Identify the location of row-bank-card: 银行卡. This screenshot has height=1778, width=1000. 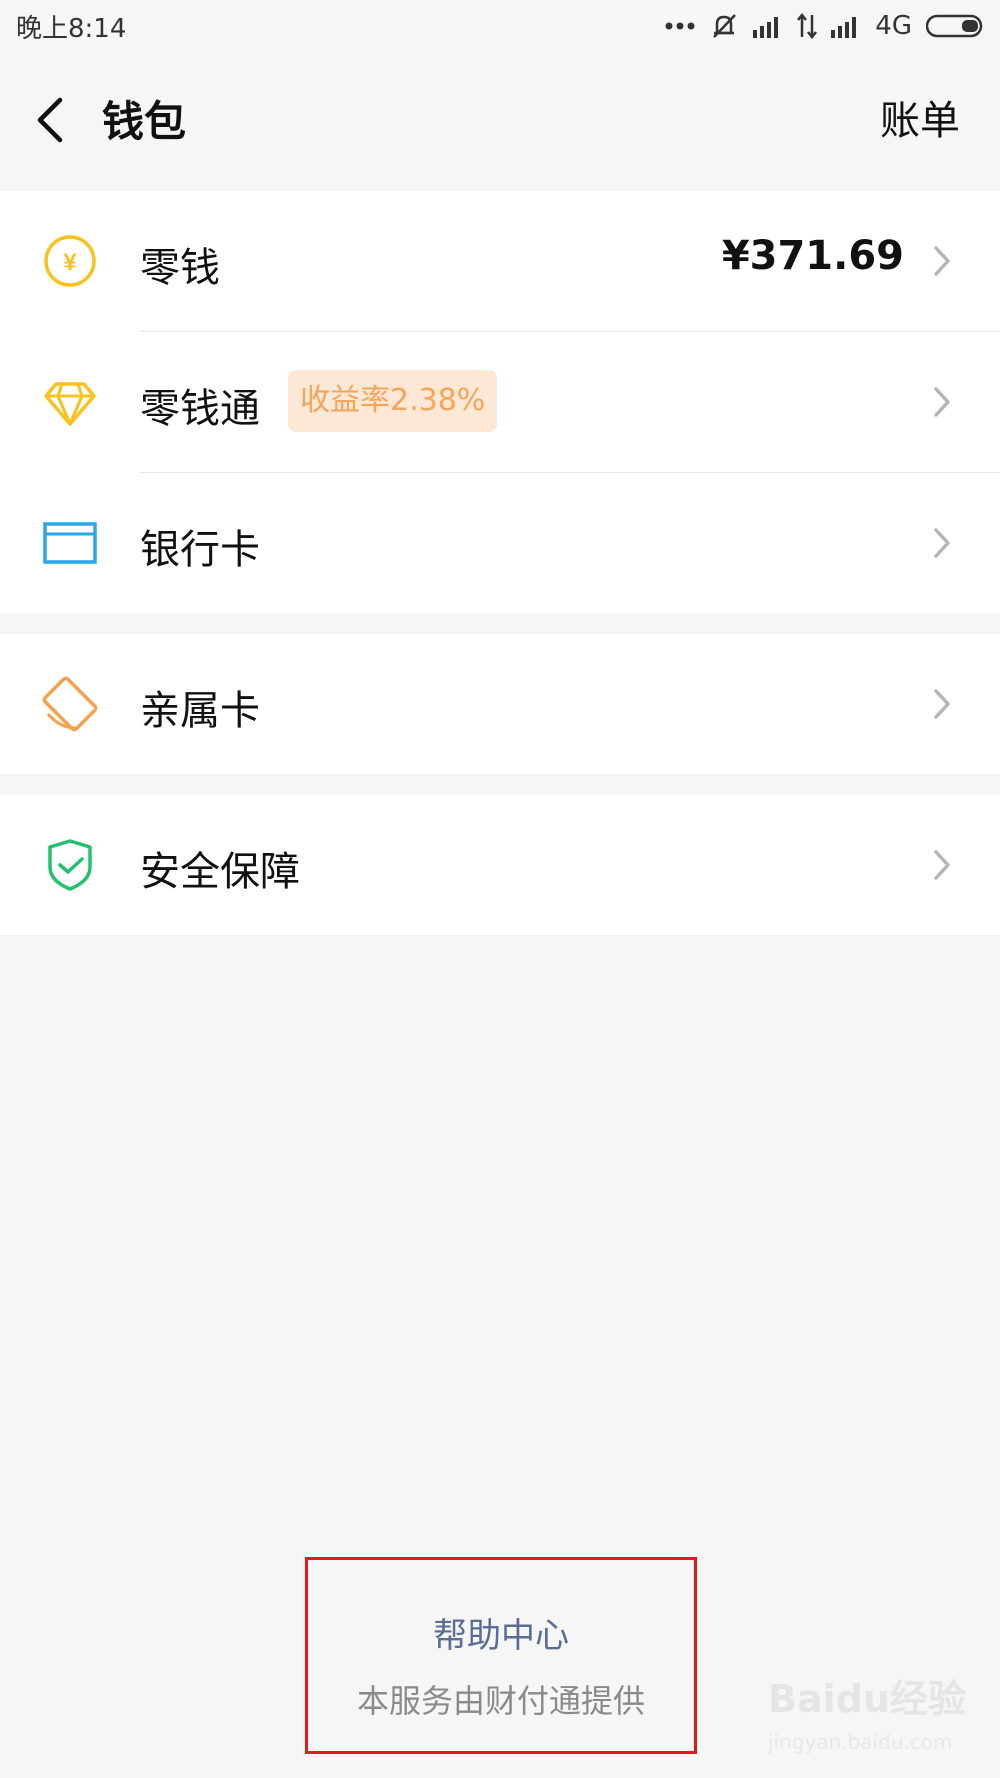
(500, 543).